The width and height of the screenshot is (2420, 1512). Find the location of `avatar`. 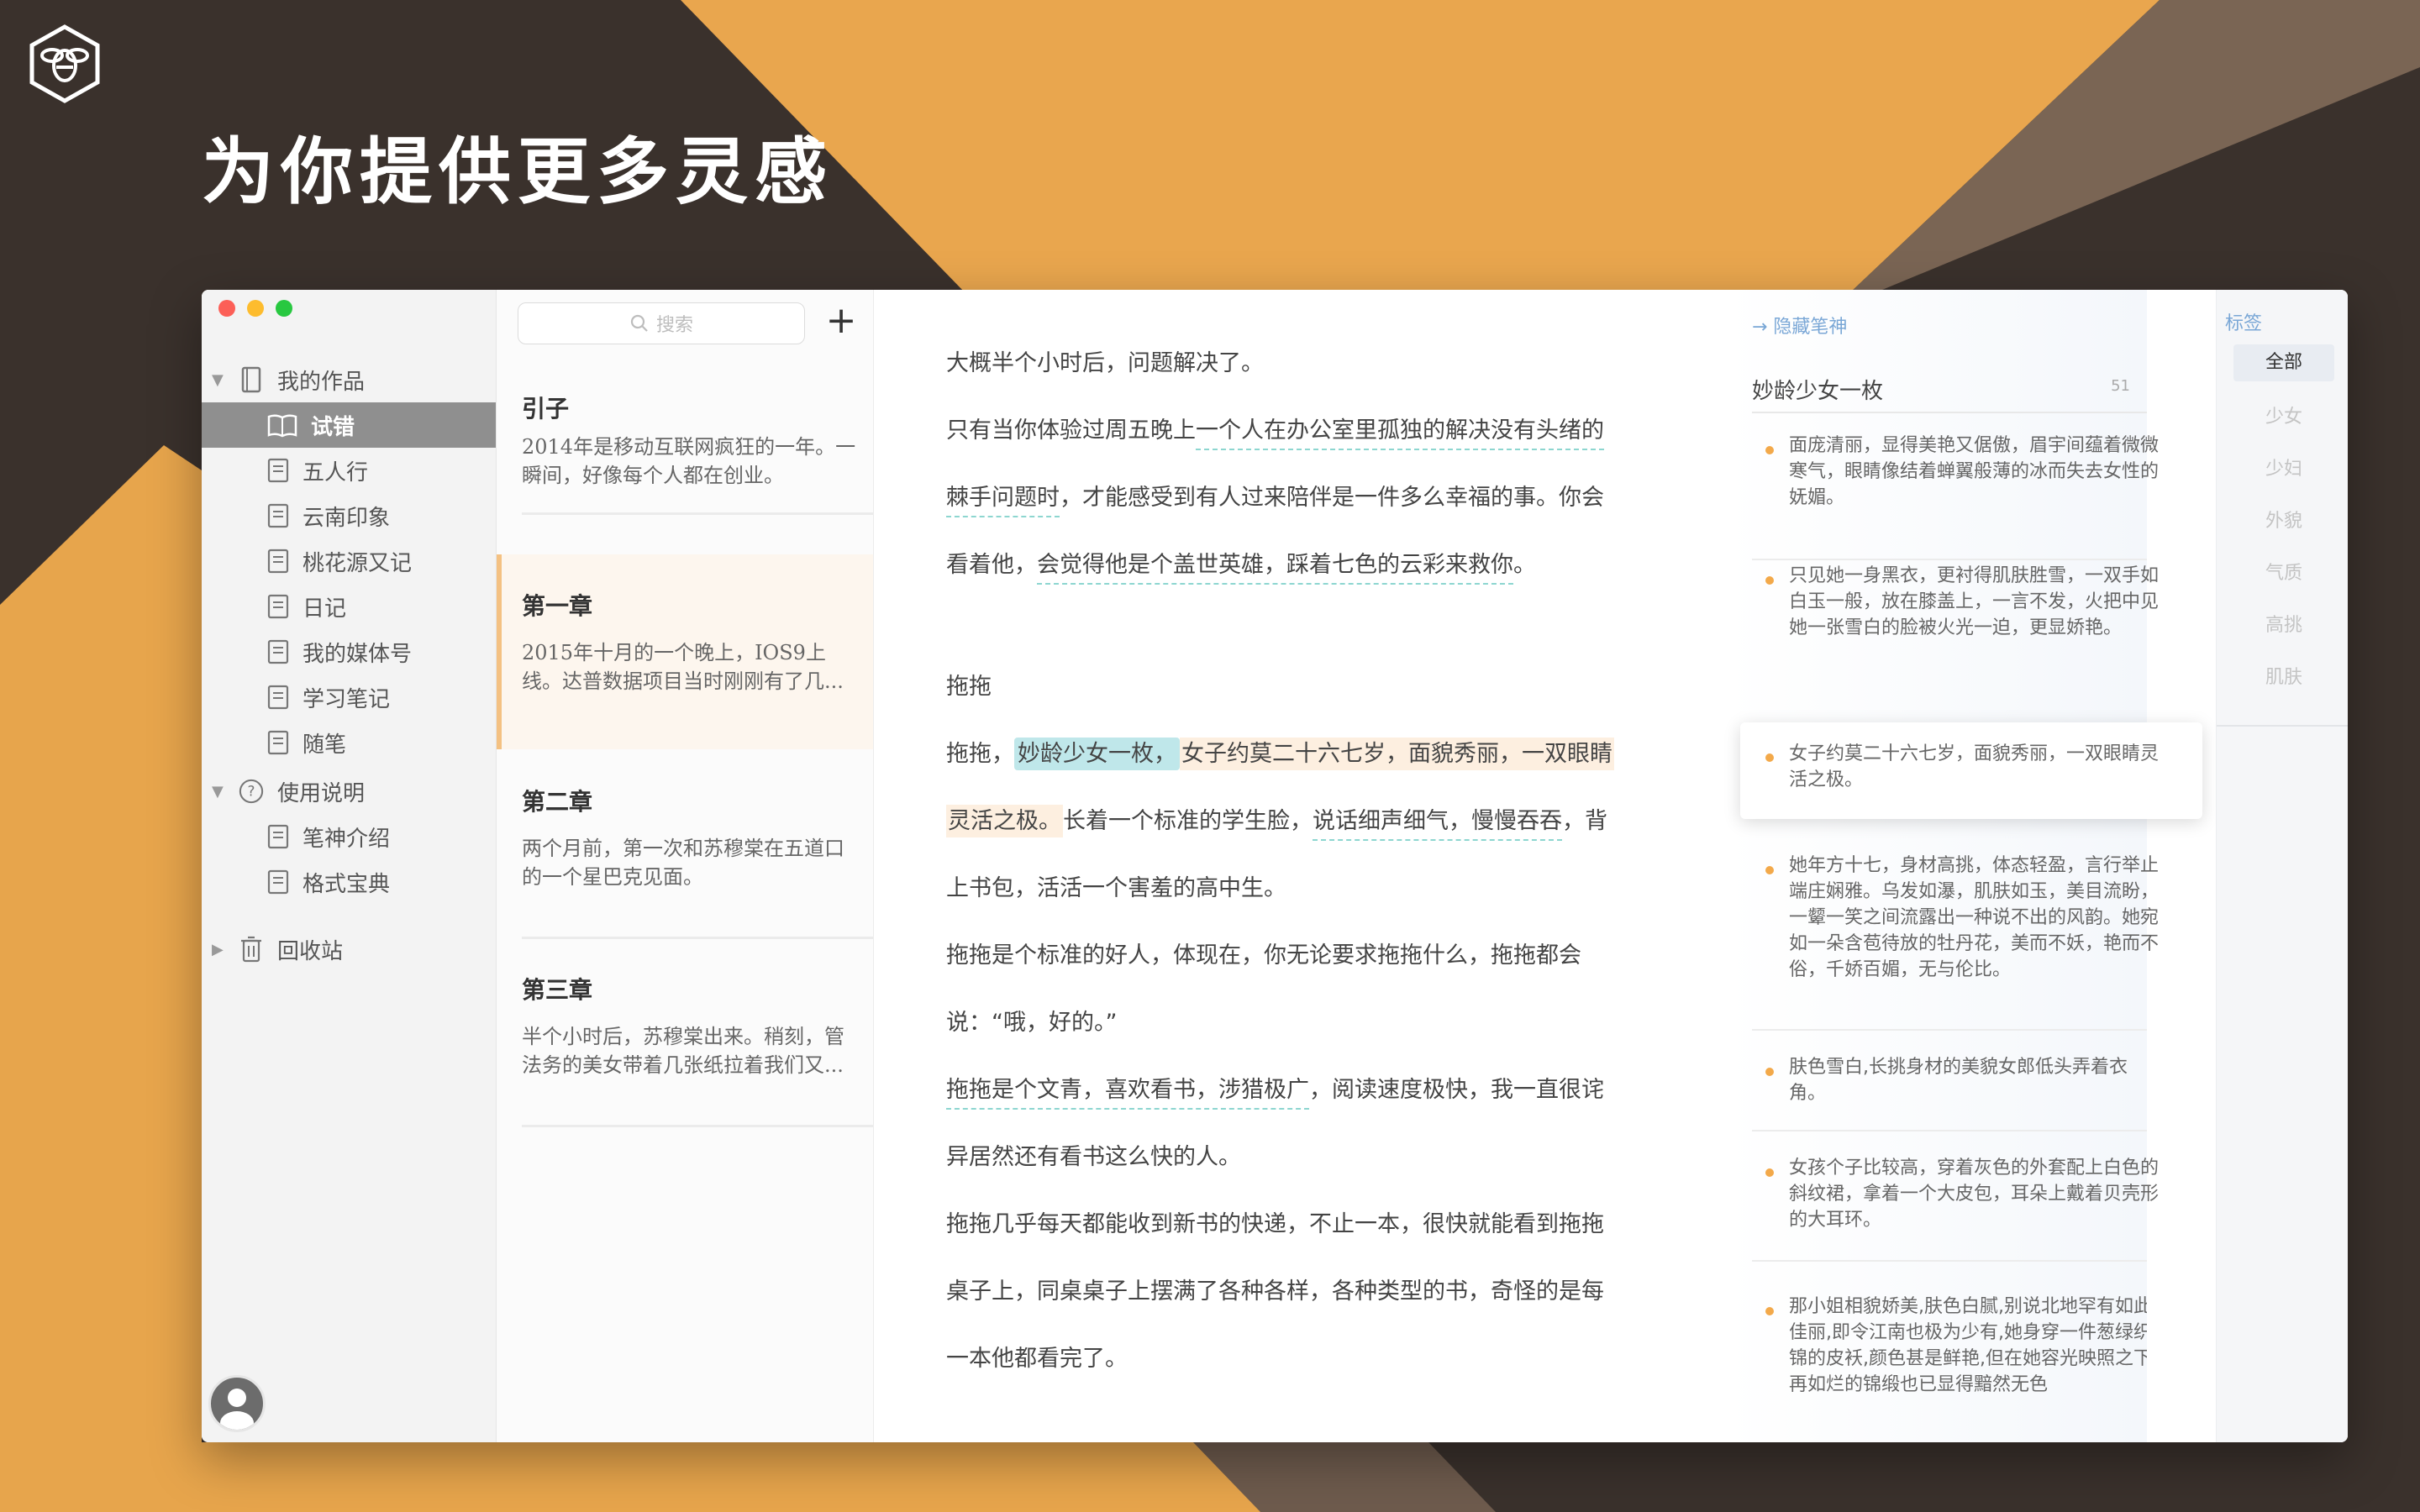

avatar is located at coordinates (237, 1403).